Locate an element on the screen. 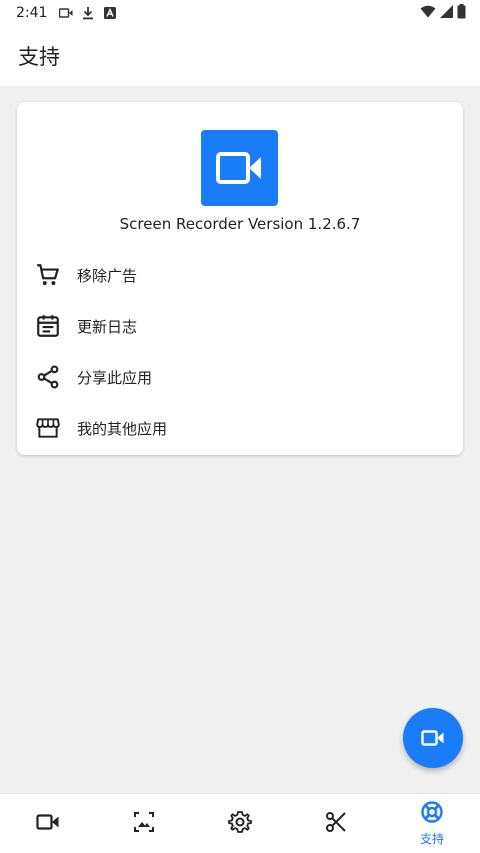 This screenshot has width=480, height=853. scissors-icon is located at coordinates (336, 824).